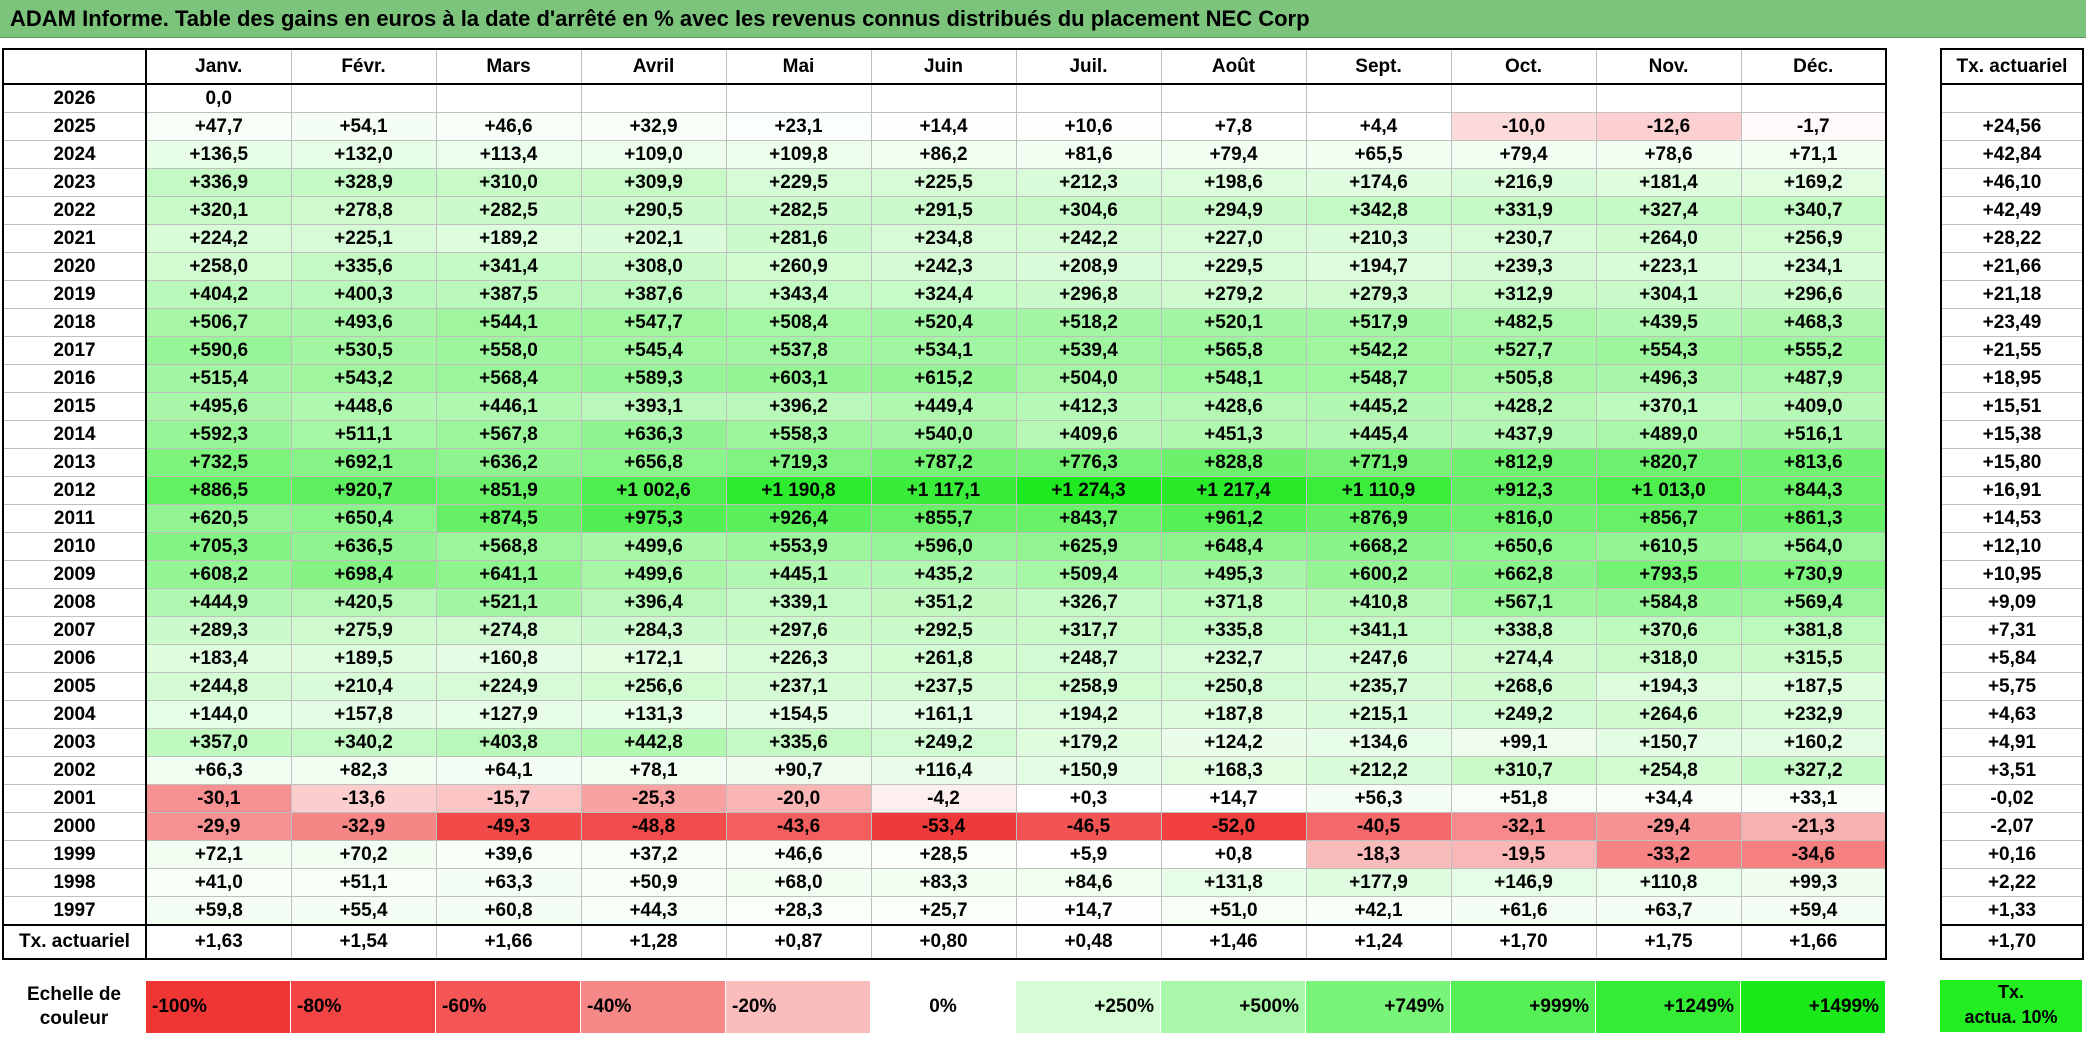 The height and width of the screenshot is (1037, 2086). I want to click on rate-row: +15,80, so click(2012, 462).